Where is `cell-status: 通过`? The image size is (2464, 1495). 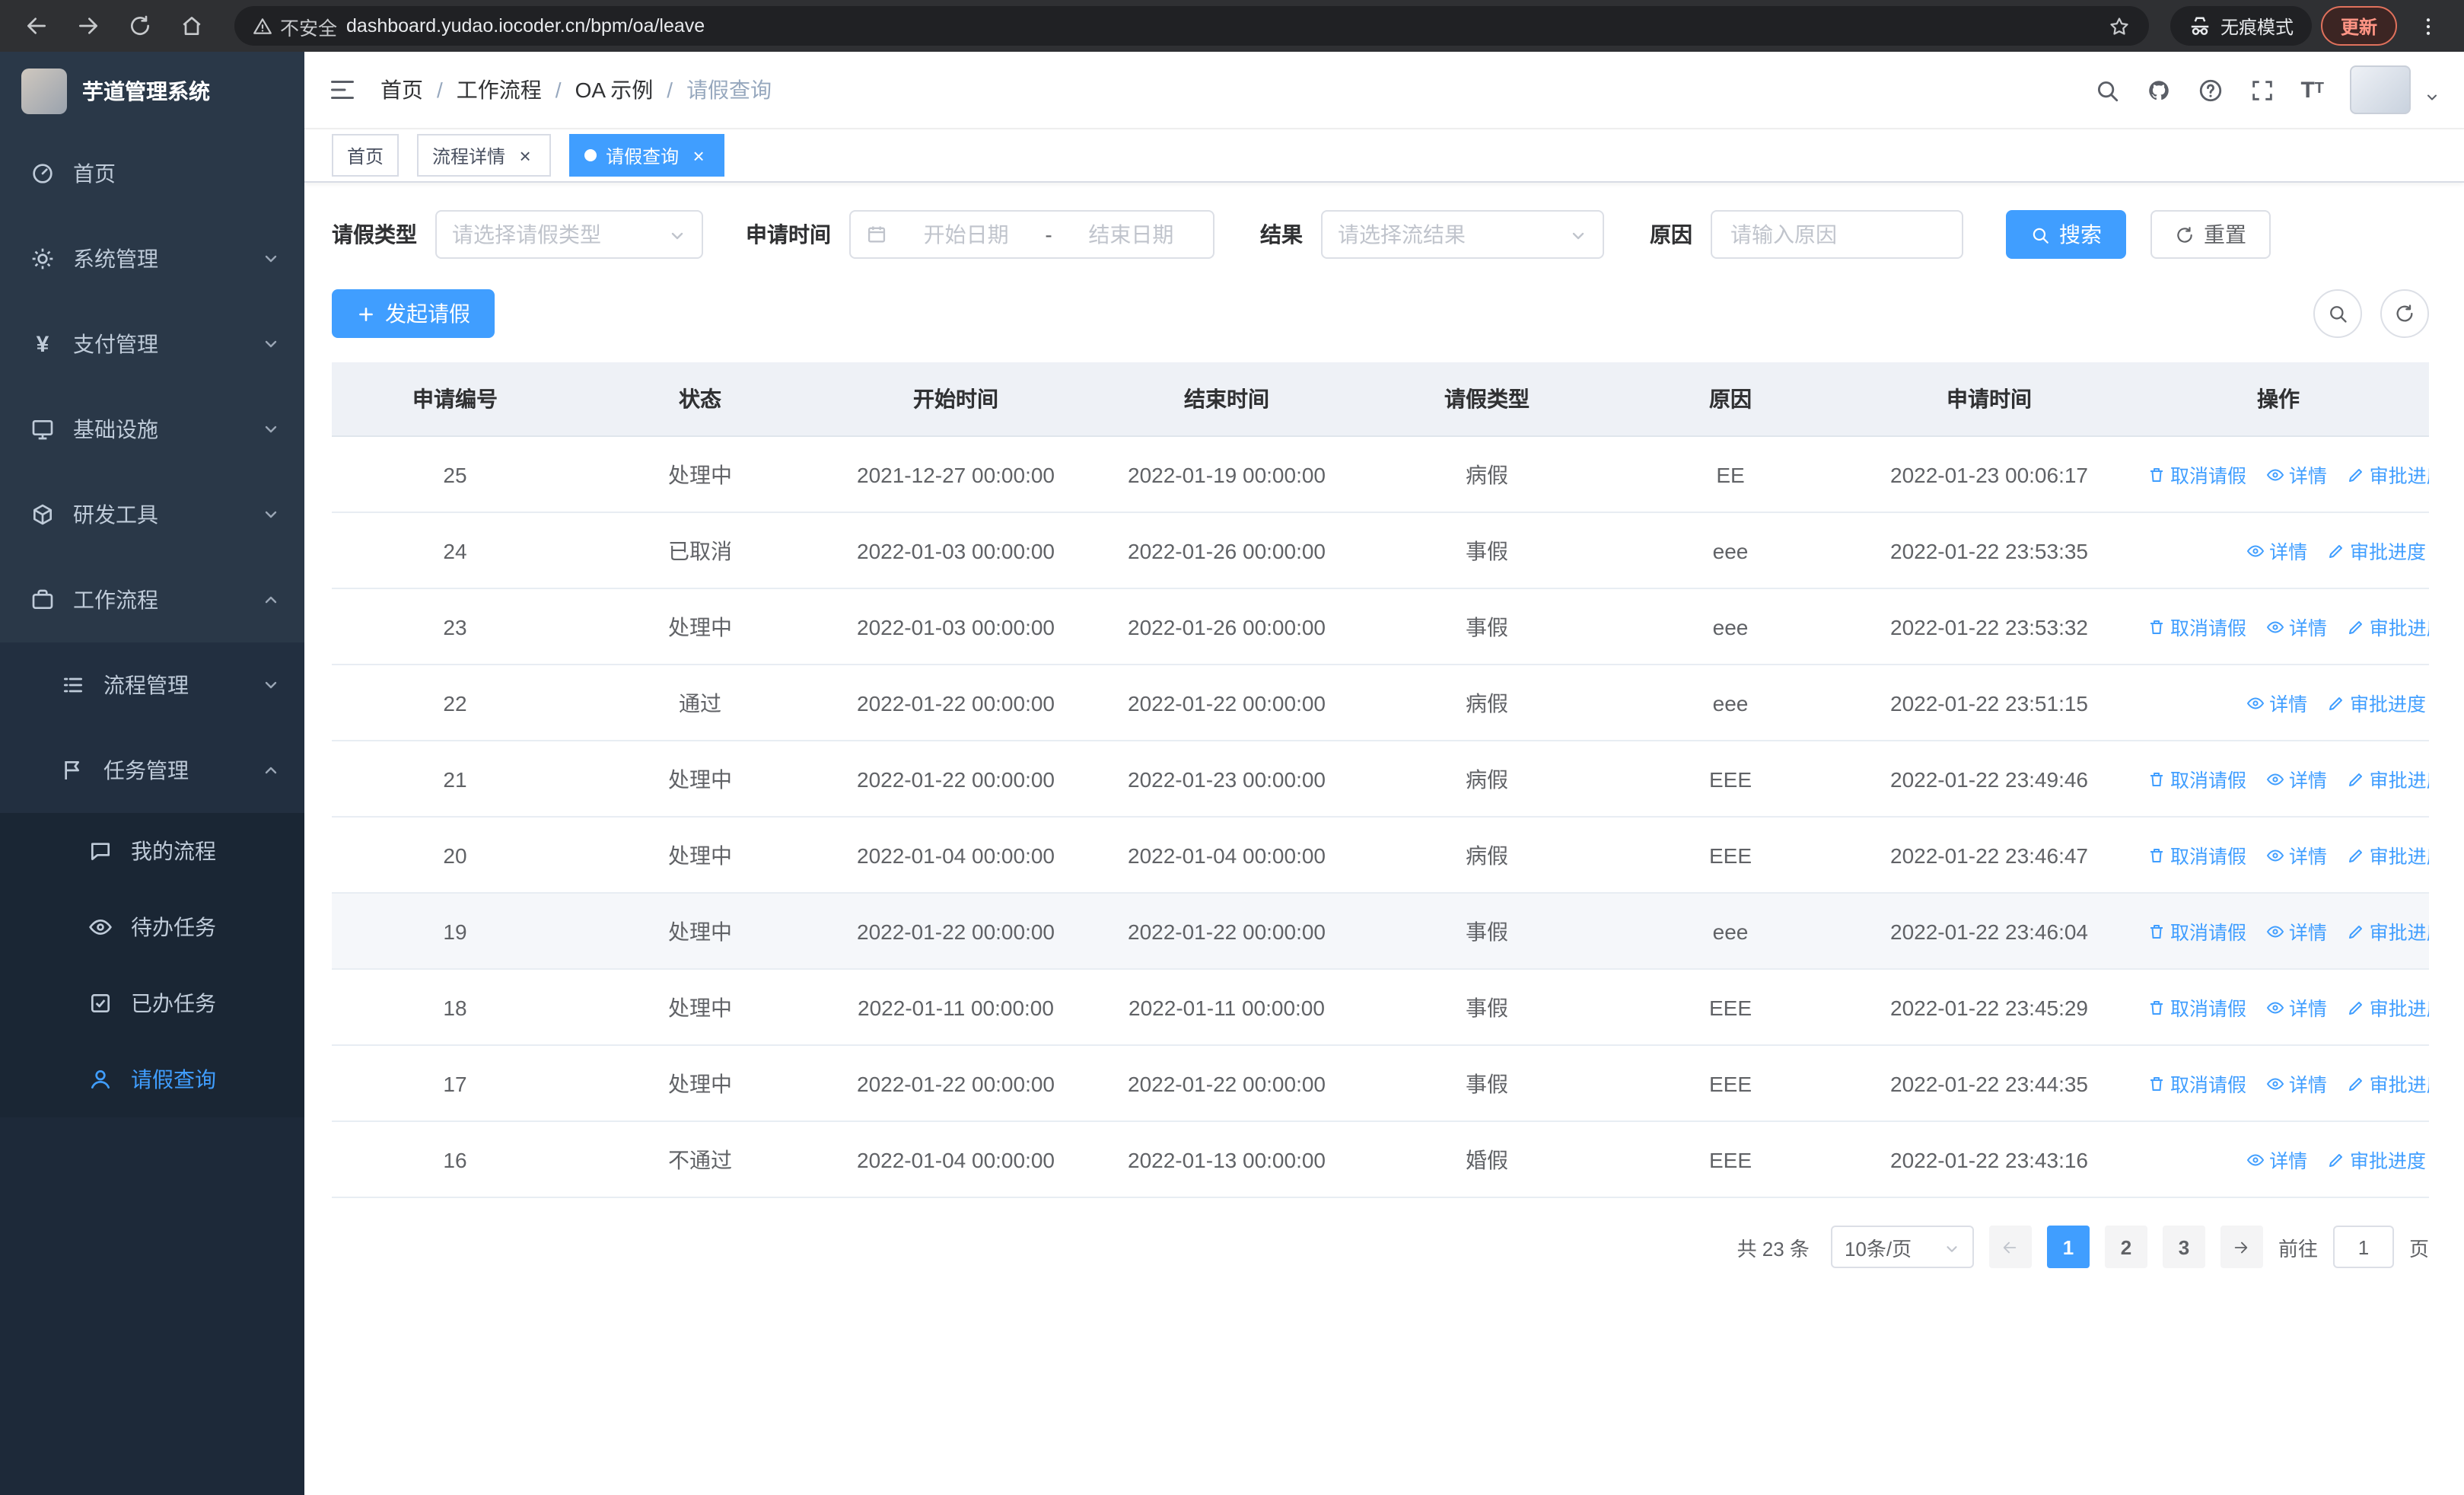
cell-status: 通过 is located at coordinates (700, 703).